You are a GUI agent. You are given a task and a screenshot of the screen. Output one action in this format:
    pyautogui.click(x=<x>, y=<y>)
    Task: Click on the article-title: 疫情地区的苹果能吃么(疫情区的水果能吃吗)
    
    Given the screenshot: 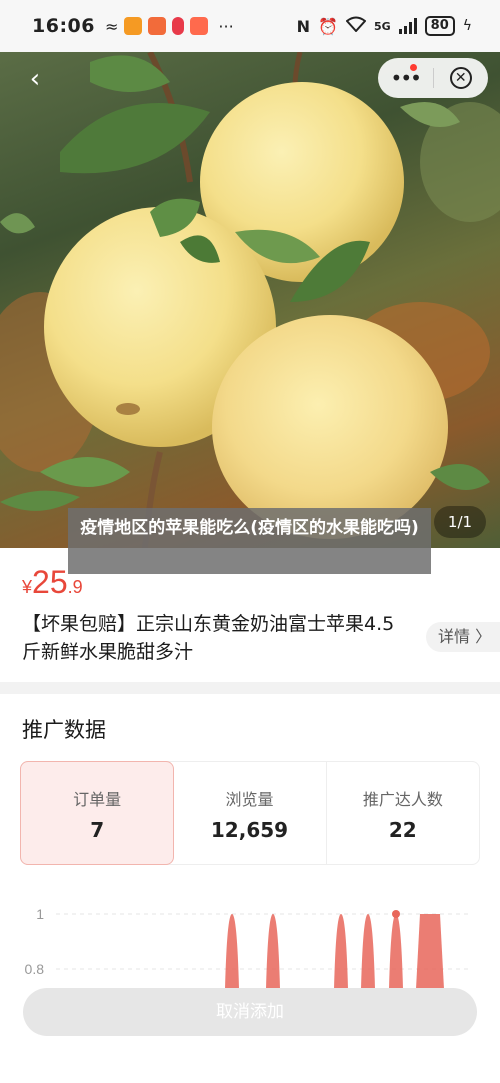 What is the action you would take?
    pyautogui.click(x=249, y=541)
    